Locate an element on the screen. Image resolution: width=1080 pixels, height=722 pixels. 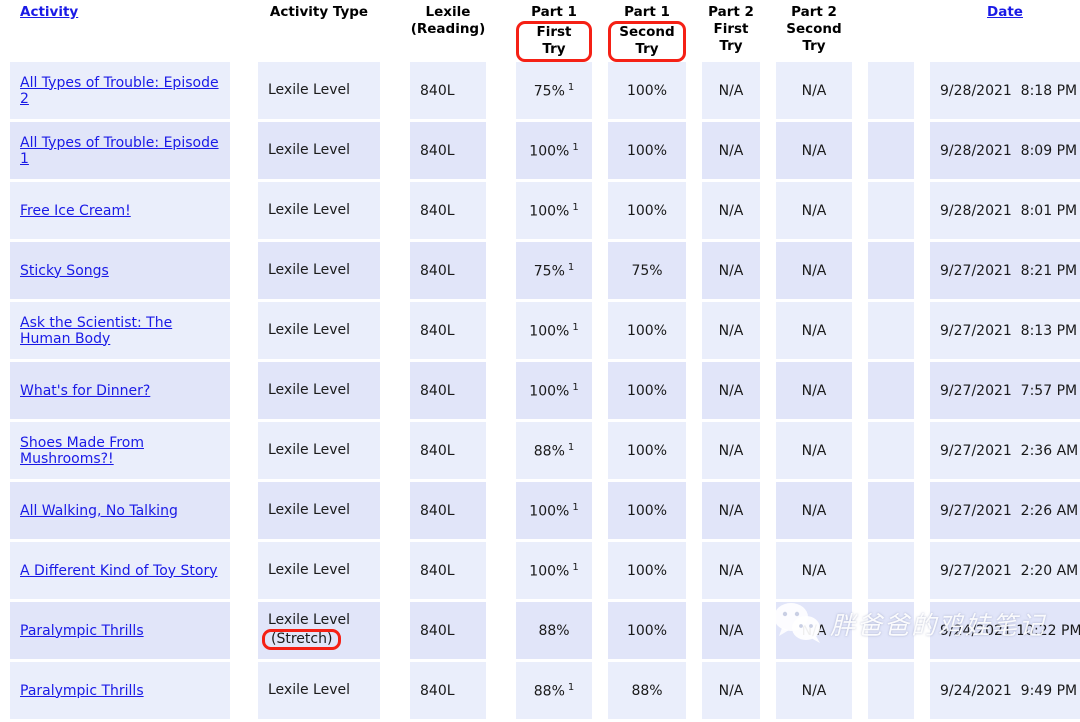
date-value: 9/28/2021 8:01 PM is located at coordinates (1009, 210).